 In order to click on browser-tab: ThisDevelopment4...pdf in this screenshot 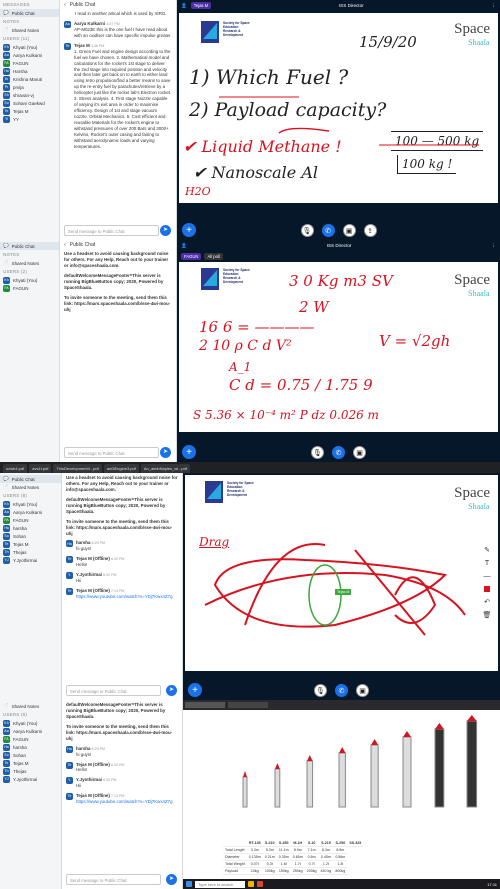, I will do `click(77, 468)`.